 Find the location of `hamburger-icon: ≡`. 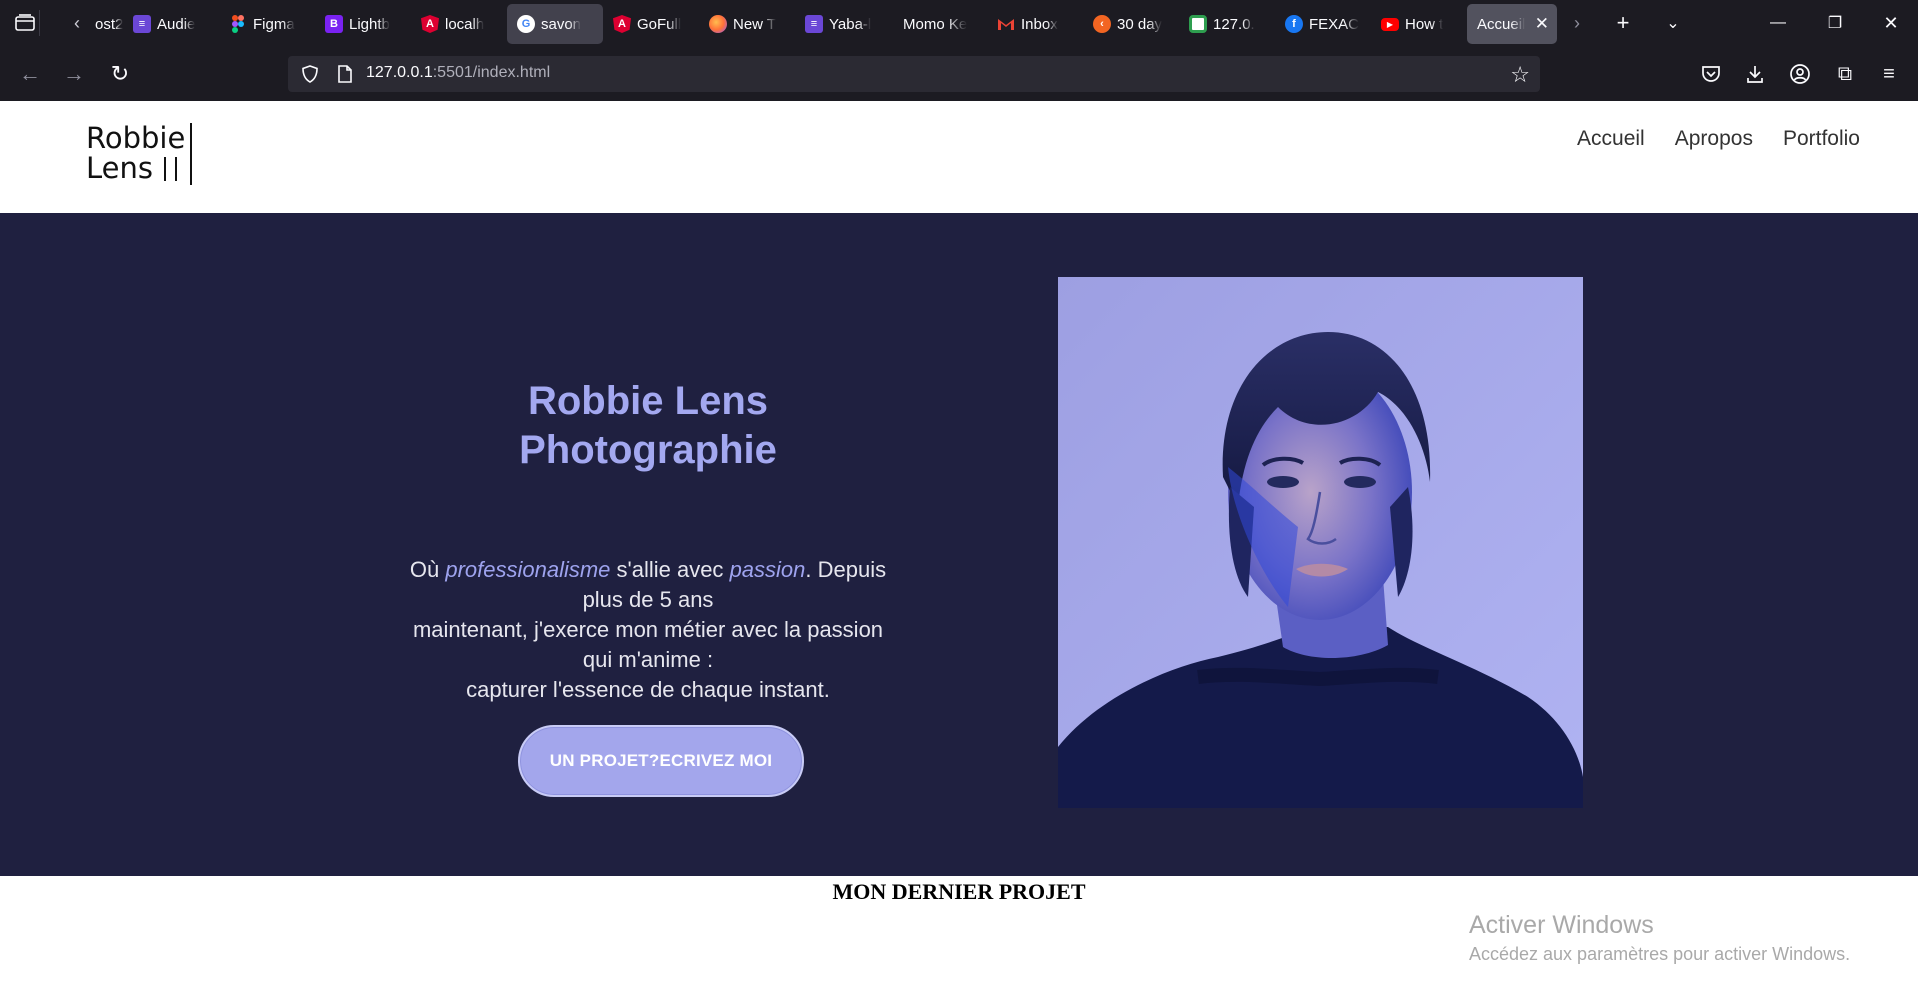

hamburger-icon: ≡ is located at coordinates (1889, 73).